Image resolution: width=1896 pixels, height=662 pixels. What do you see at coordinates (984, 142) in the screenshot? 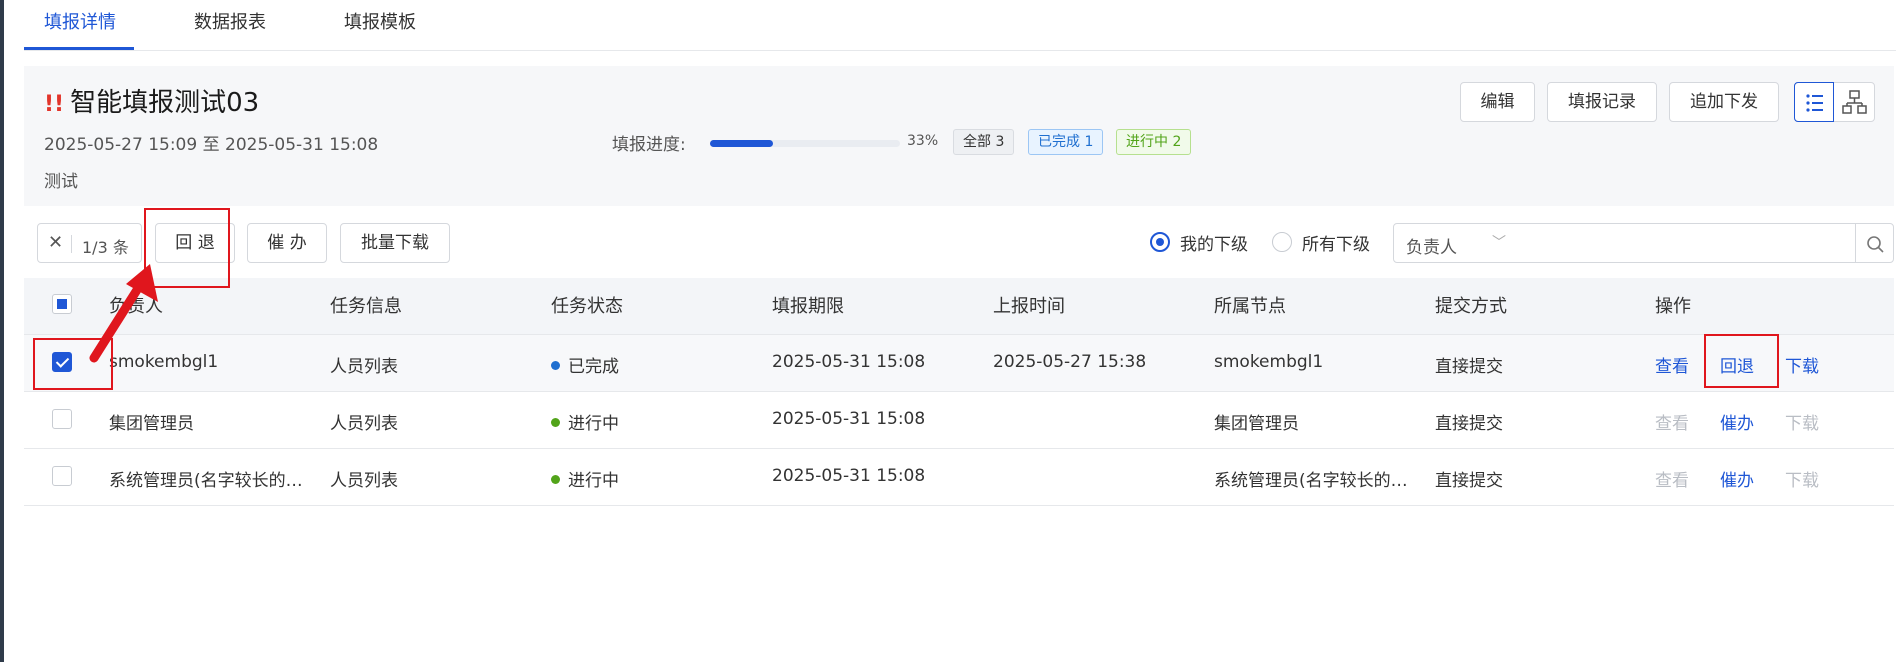
I see `badge-all: 全部 3` at bounding box center [984, 142].